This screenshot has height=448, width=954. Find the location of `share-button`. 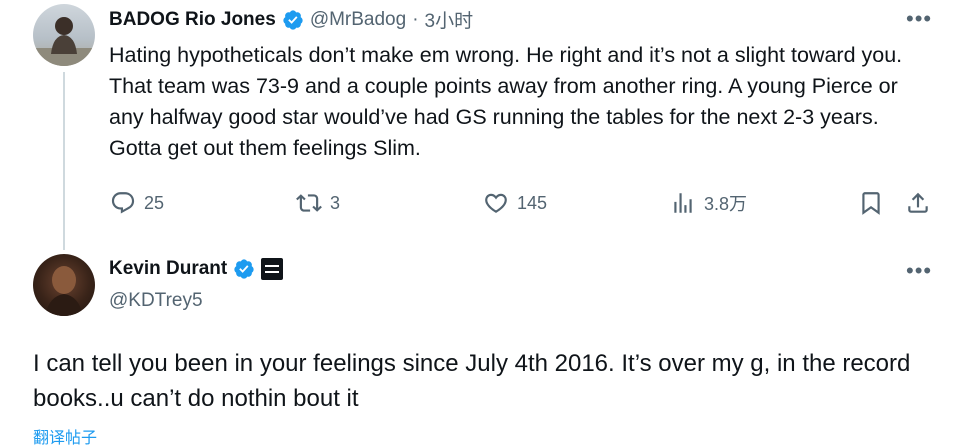

share-button is located at coordinates (918, 203).